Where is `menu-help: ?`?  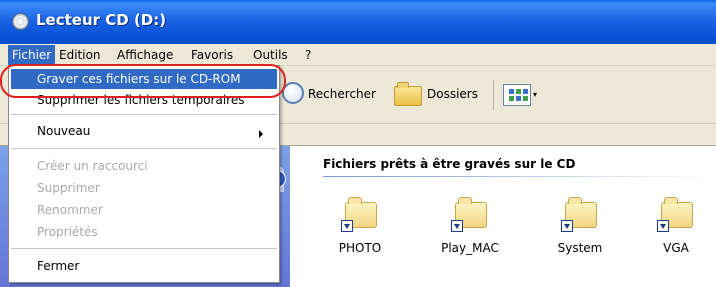
menu-help: ? is located at coordinates (308, 55).